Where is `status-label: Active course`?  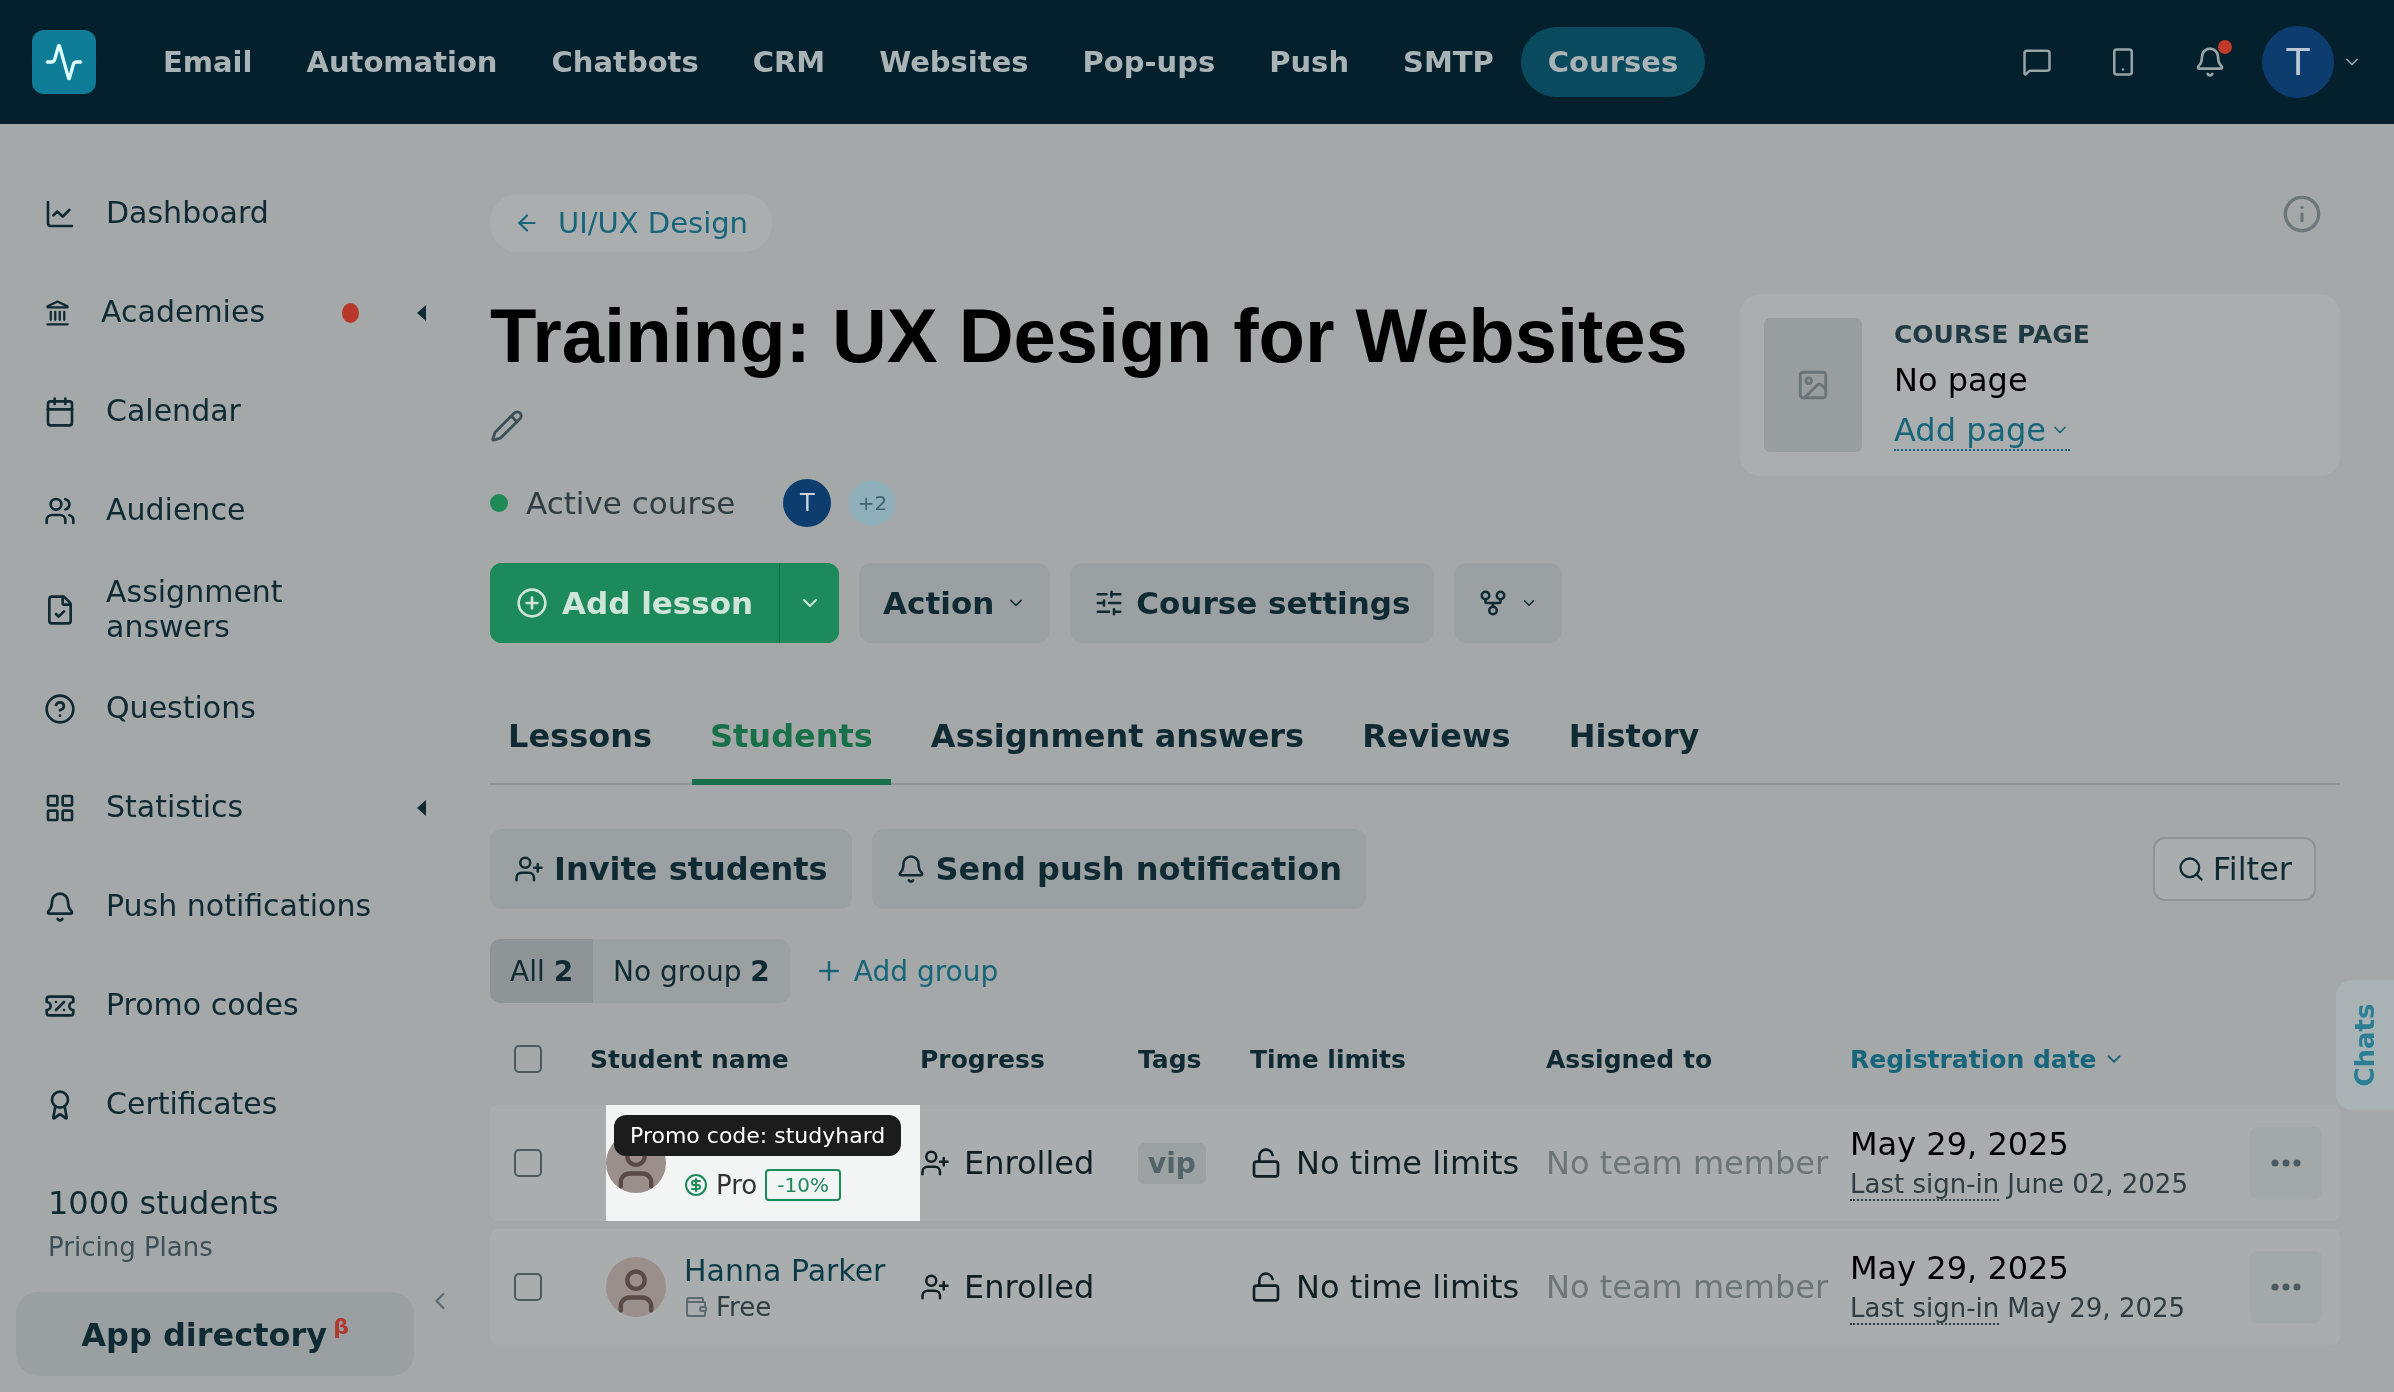
status-label: Active course is located at coordinates (631, 503).